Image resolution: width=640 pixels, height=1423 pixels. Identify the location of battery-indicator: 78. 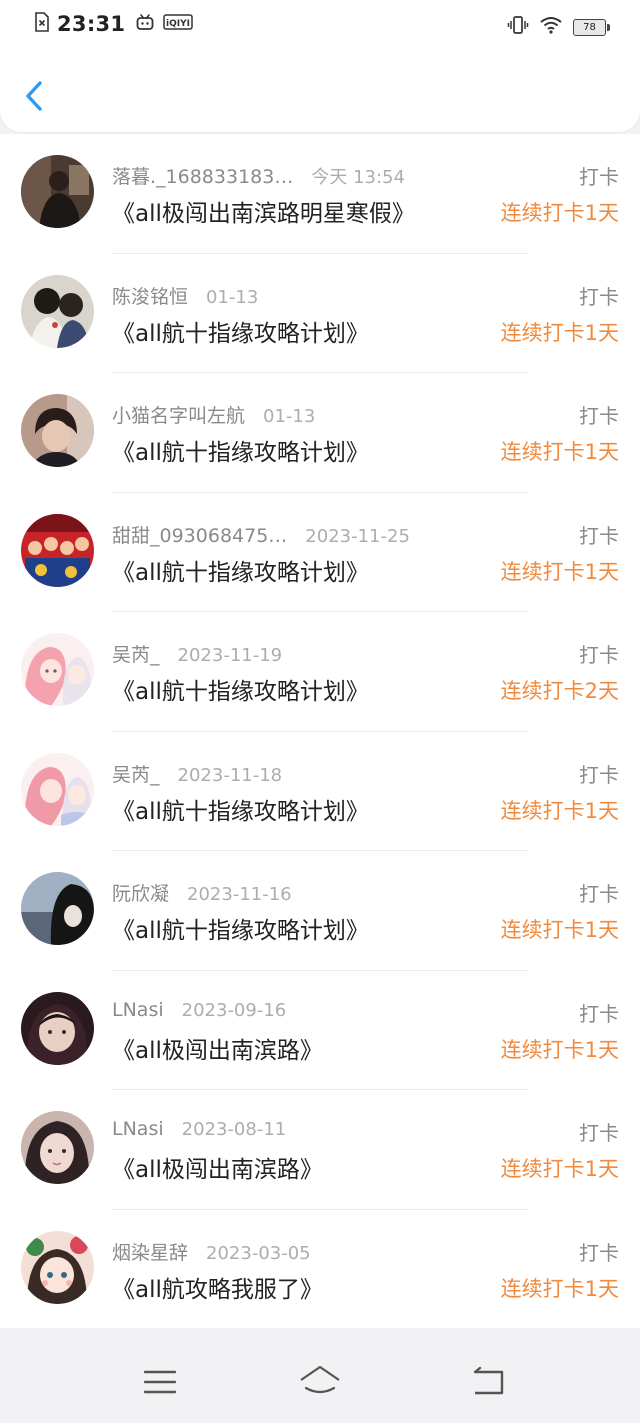
(591, 27).